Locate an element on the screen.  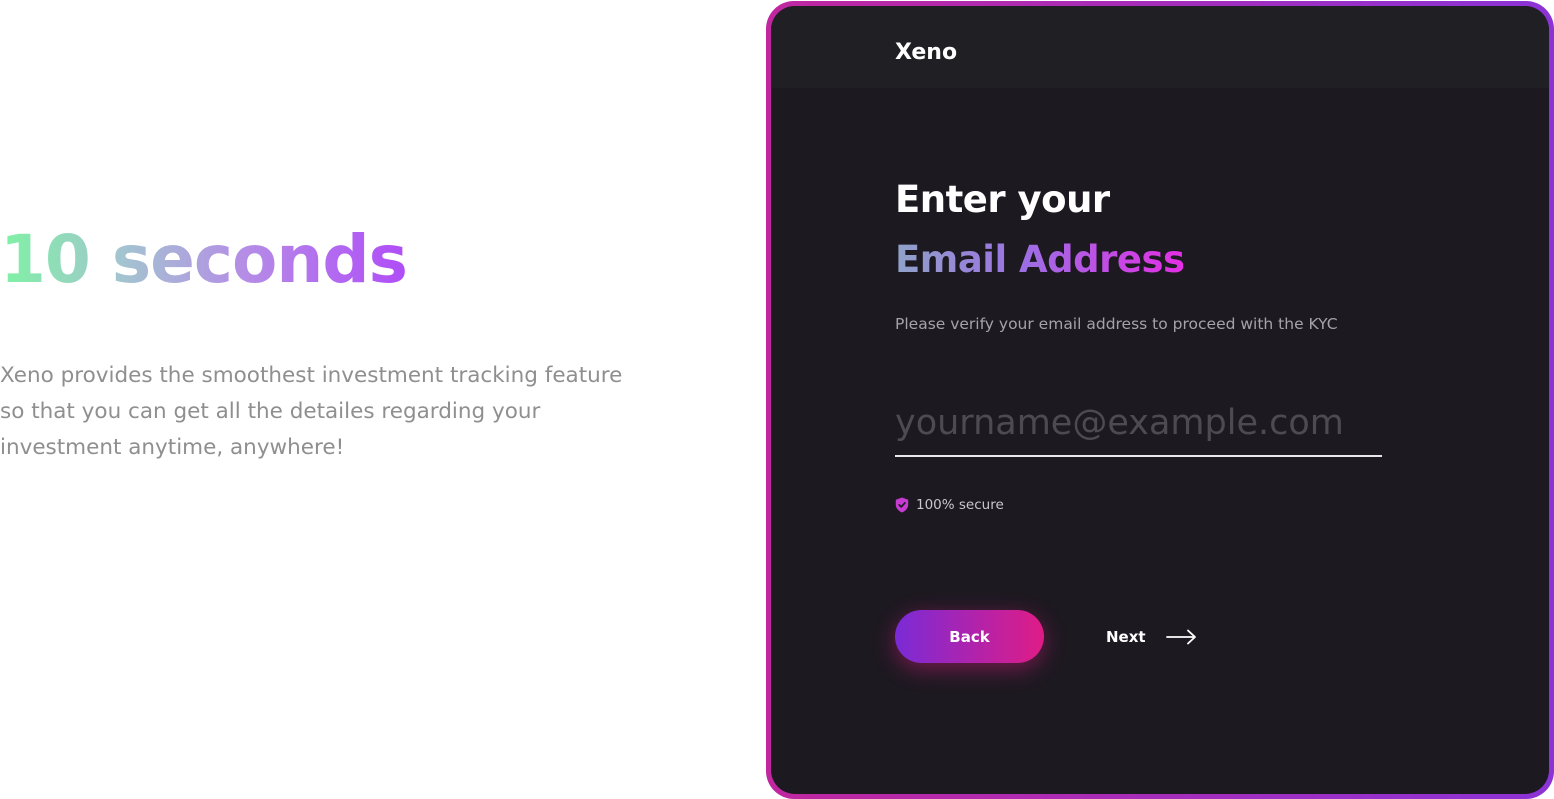
app-header: Xeno is located at coordinates (1160, 47).